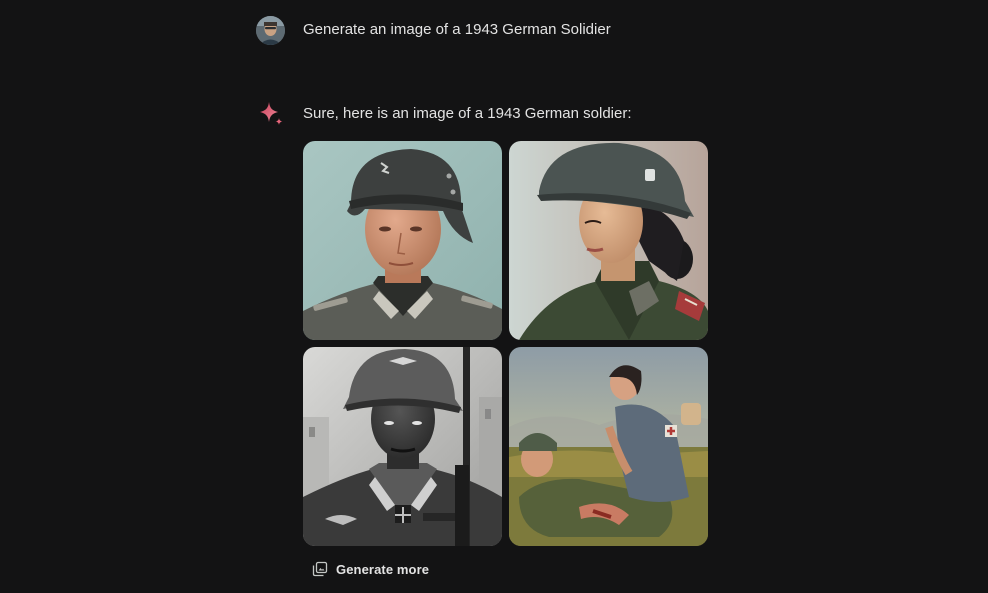 This screenshot has height=593, width=988. I want to click on user-avatar, so click(270, 30).